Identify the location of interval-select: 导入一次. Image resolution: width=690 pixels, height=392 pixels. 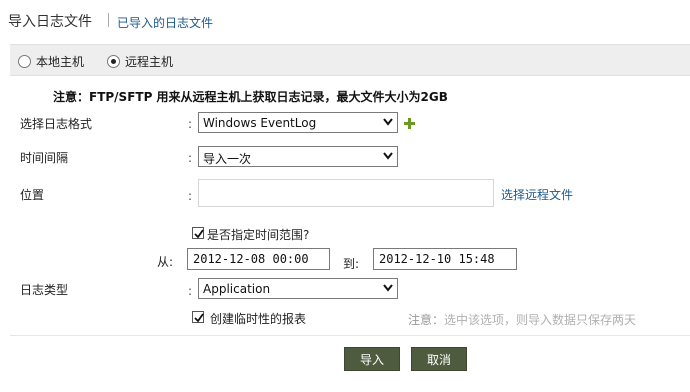
(298, 156).